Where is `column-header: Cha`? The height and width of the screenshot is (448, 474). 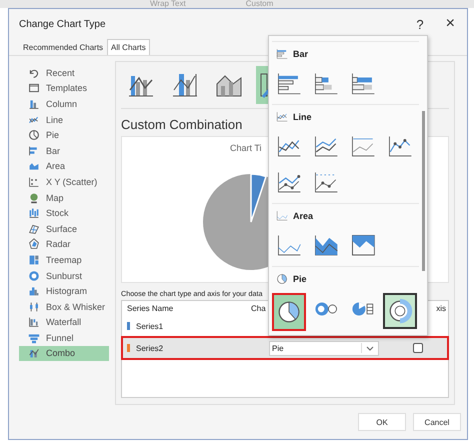 column-header: Cha is located at coordinates (259, 308).